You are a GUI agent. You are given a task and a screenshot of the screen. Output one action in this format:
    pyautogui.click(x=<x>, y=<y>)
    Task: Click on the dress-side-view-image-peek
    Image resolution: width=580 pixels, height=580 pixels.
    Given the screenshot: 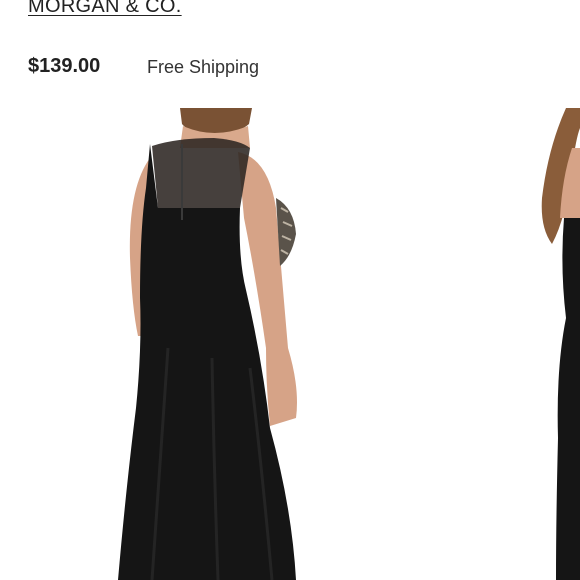 What is the action you would take?
    pyautogui.click(x=560, y=344)
    